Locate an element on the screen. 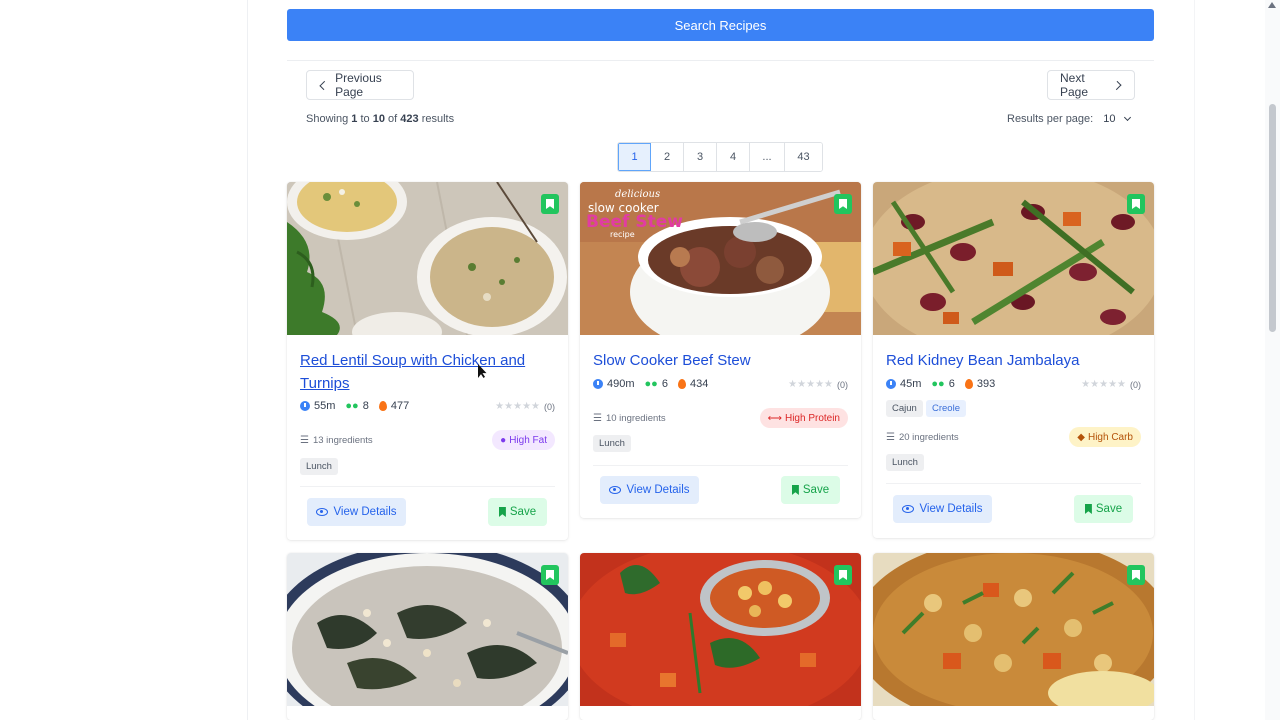 The width and height of the screenshot is (1280, 720). showing-to-word: to is located at coordinates (365, 119).